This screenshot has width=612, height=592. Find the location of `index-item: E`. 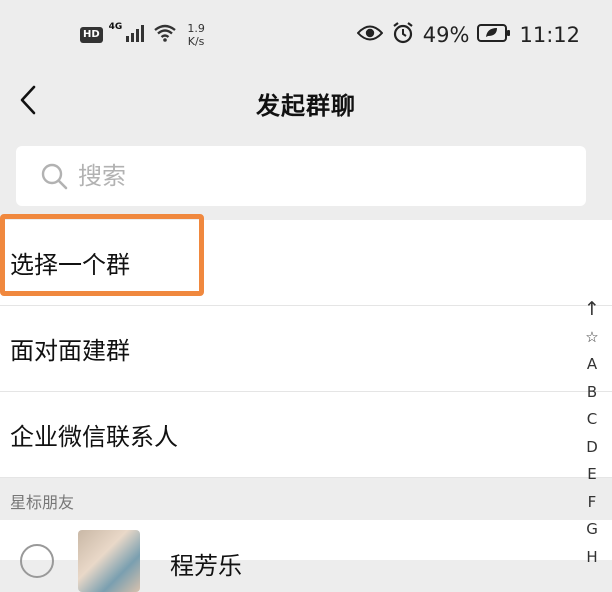

index-item: E is located at coordinates (591, 475).